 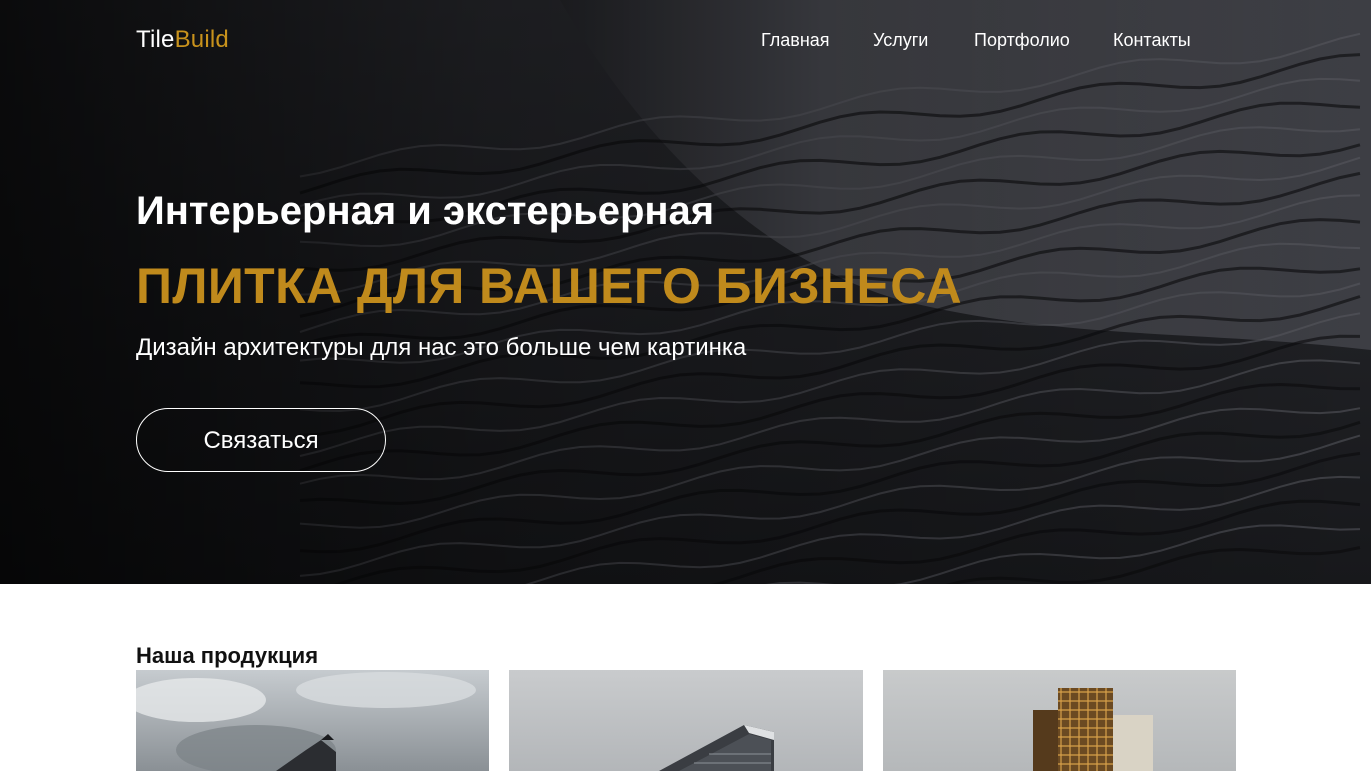 What do you see at coordinates (227, 655) in the screenshot?
I see `products-section-title: Наша продукция` at bounding box center [227, 655].